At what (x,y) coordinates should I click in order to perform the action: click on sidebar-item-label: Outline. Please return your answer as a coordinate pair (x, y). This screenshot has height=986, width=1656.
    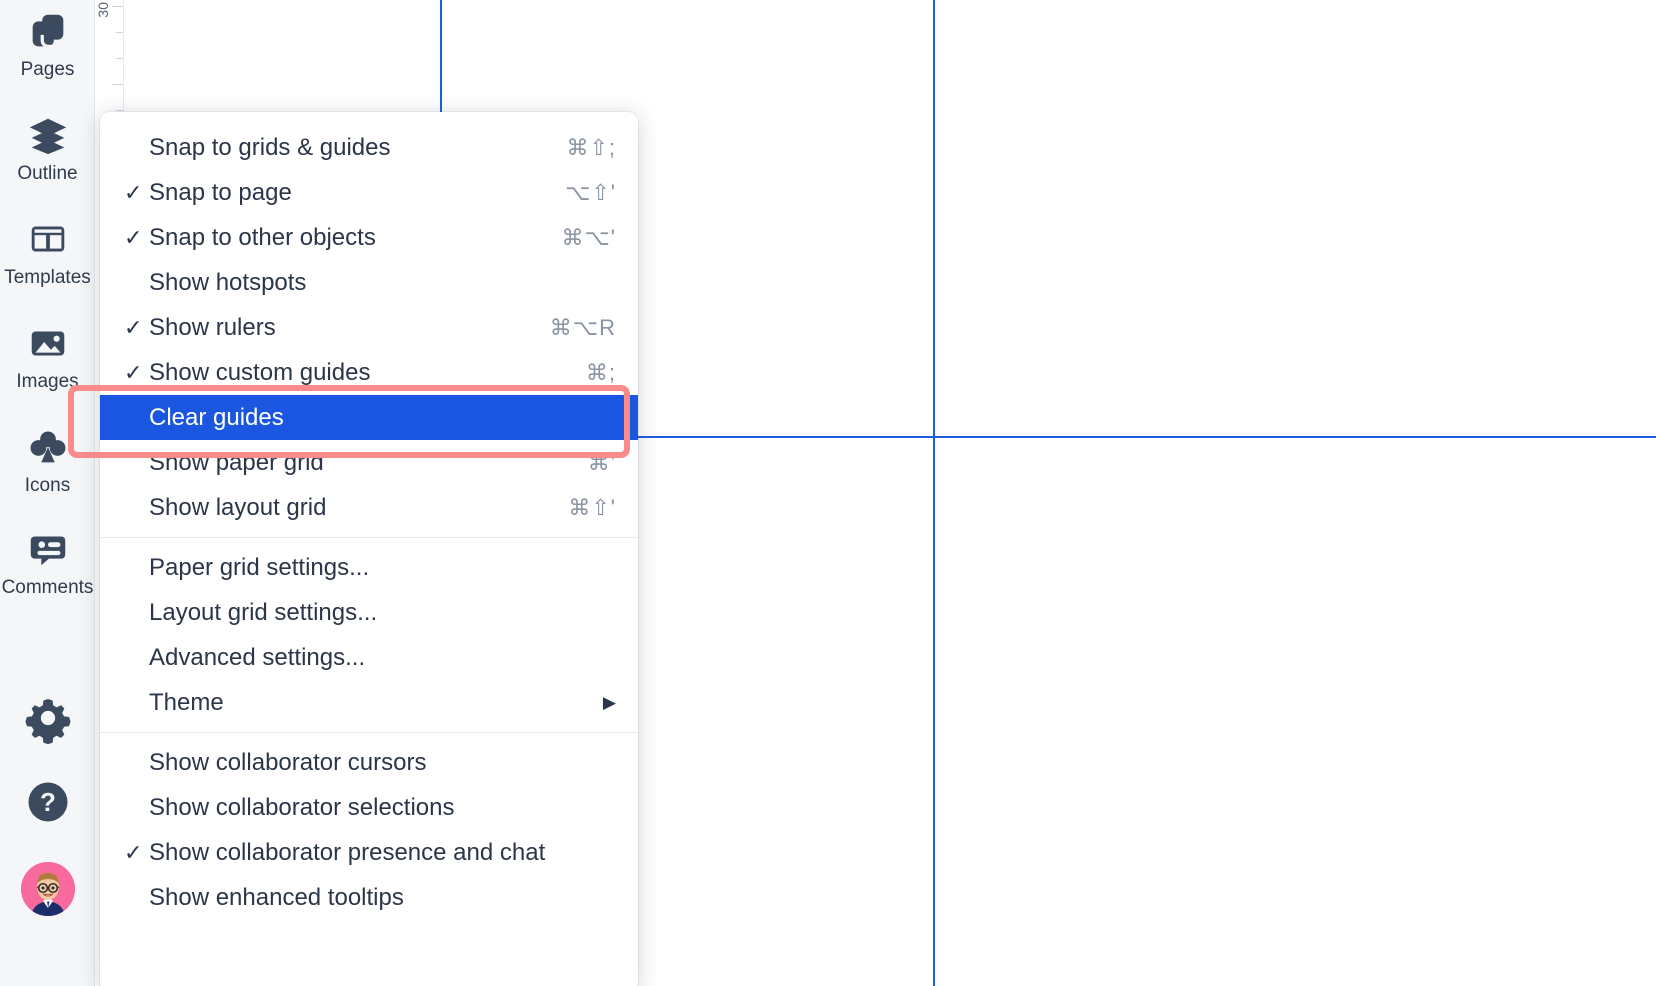
    Looking at the image, I should click on (47, 173).